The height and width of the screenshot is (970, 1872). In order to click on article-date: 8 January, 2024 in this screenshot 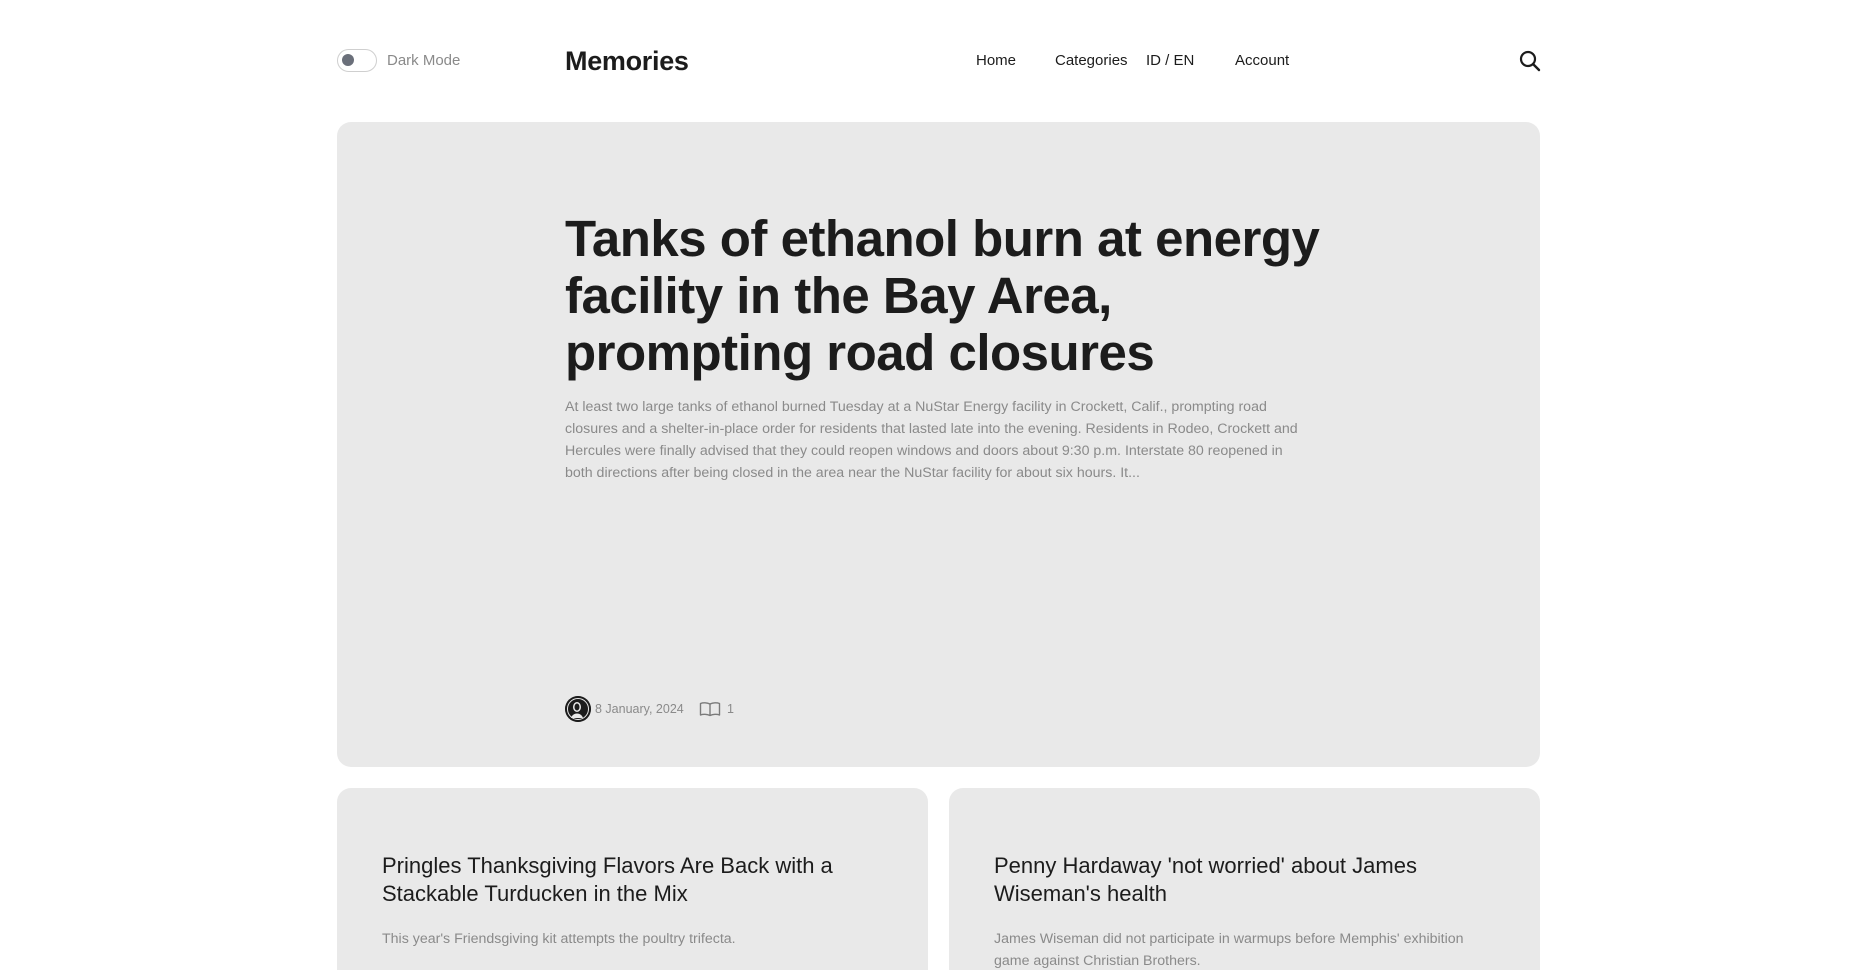, I will do `click(639, 709)`.